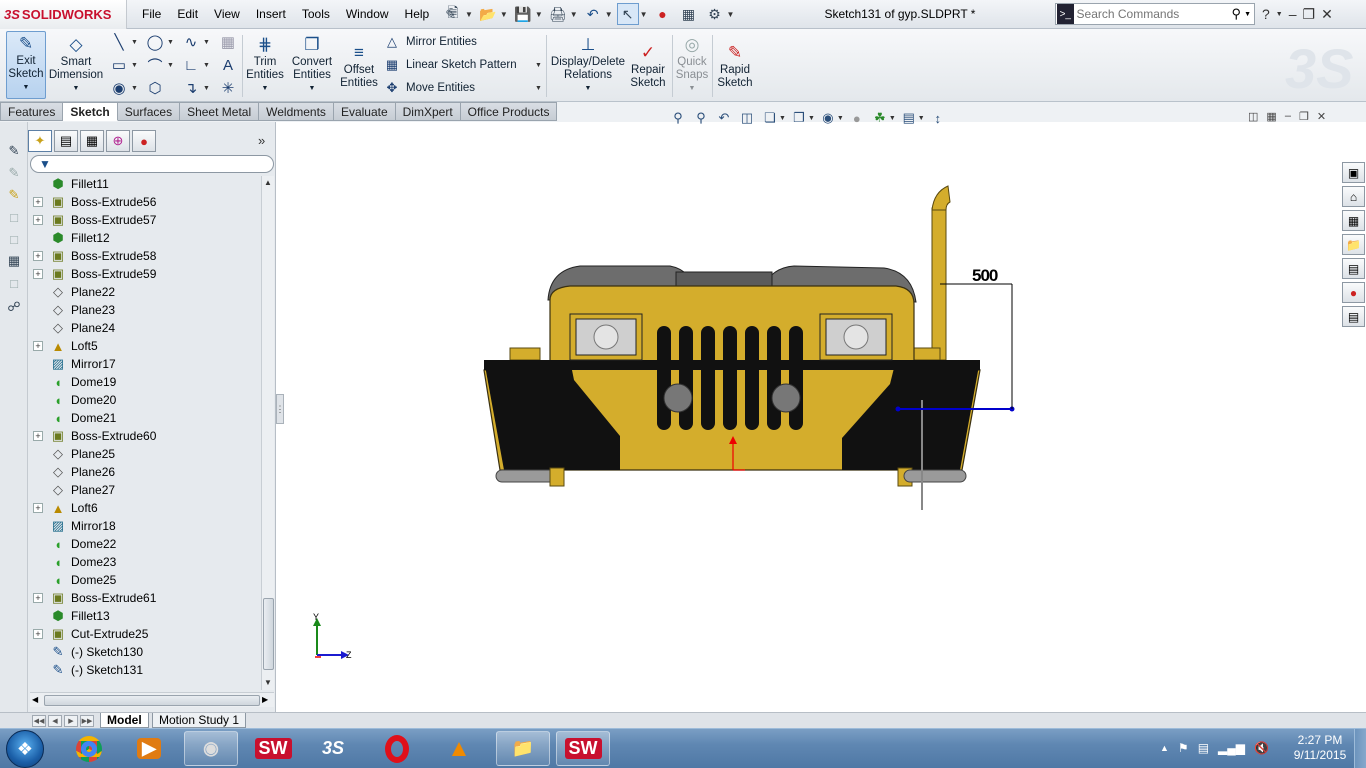 This screenshot has width=1366, height=768. Describe the element at coordinates (1353, 268) in the screenshot. I see `view-palette-icon: ▤` at that location.